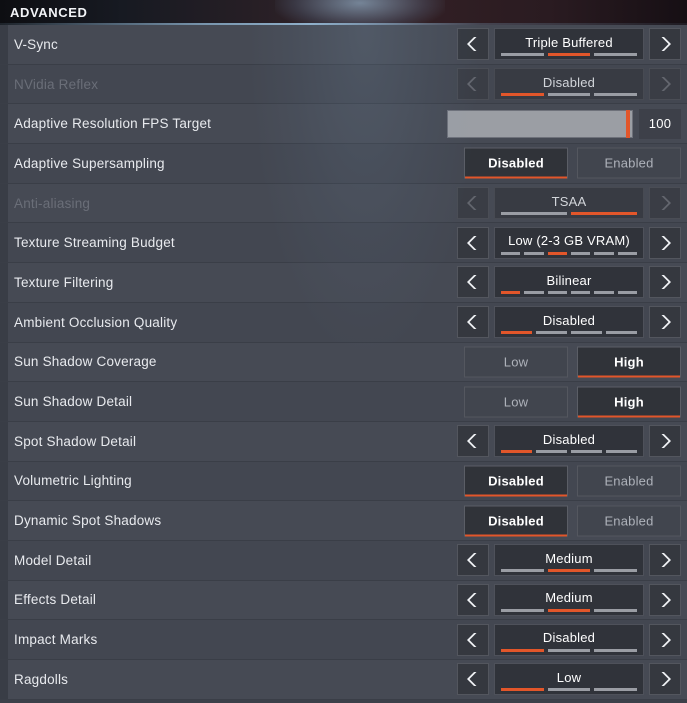  I want to click on slider-fill, so click(538, 123).